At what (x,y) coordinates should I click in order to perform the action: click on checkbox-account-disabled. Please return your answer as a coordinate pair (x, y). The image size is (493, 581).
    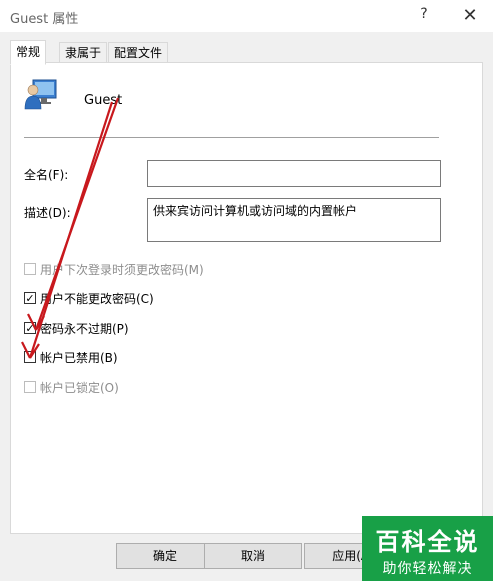
    Looking at the image, I should click on (30, 357).